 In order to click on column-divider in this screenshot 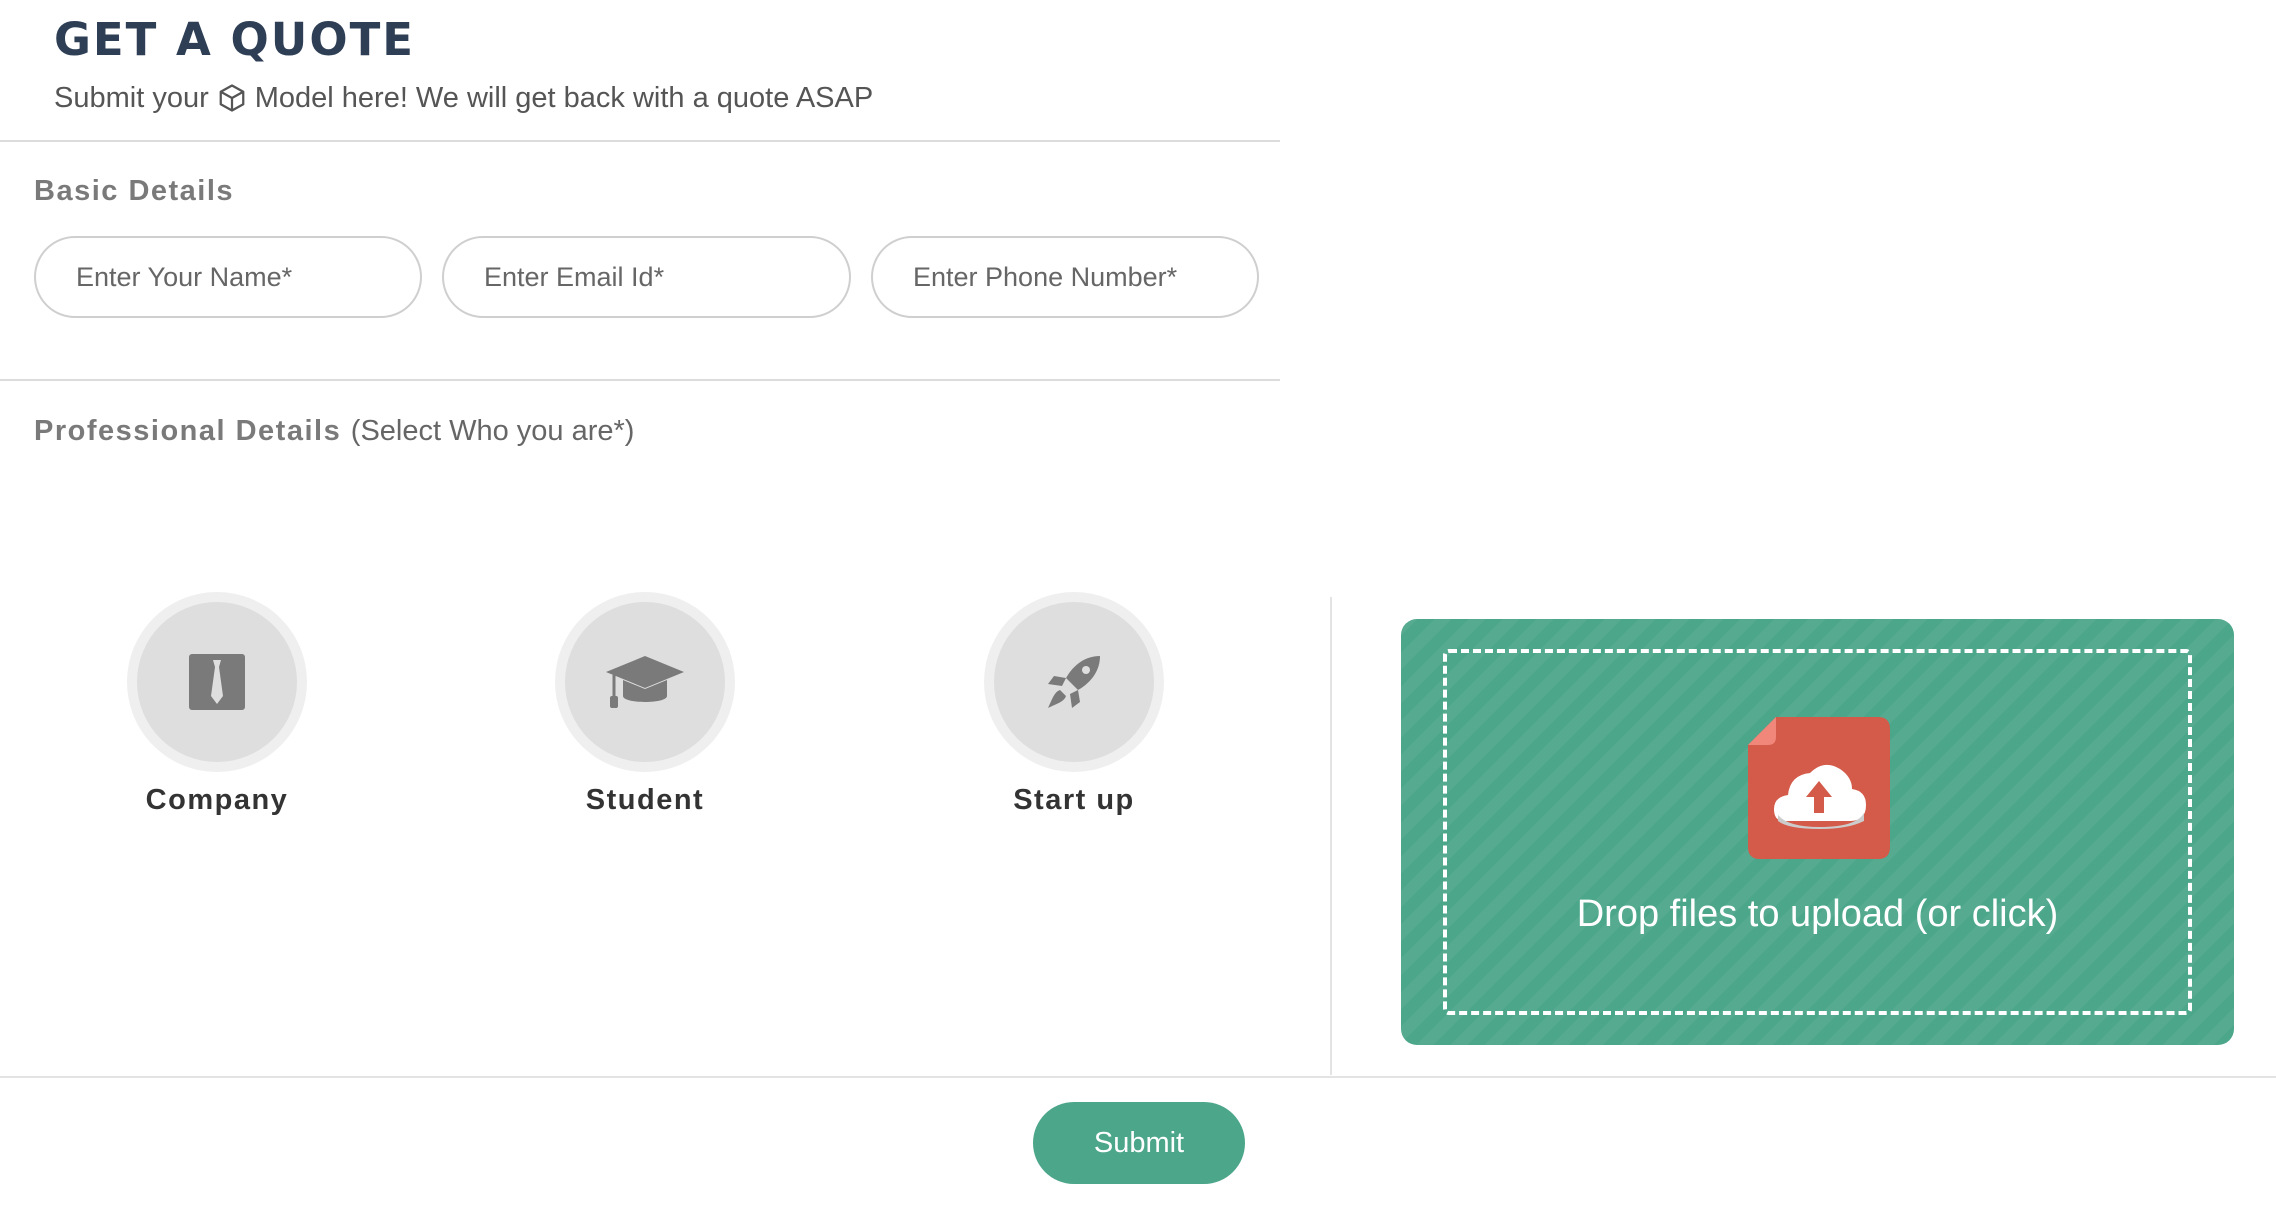, I will do `click(1331, 836)`.